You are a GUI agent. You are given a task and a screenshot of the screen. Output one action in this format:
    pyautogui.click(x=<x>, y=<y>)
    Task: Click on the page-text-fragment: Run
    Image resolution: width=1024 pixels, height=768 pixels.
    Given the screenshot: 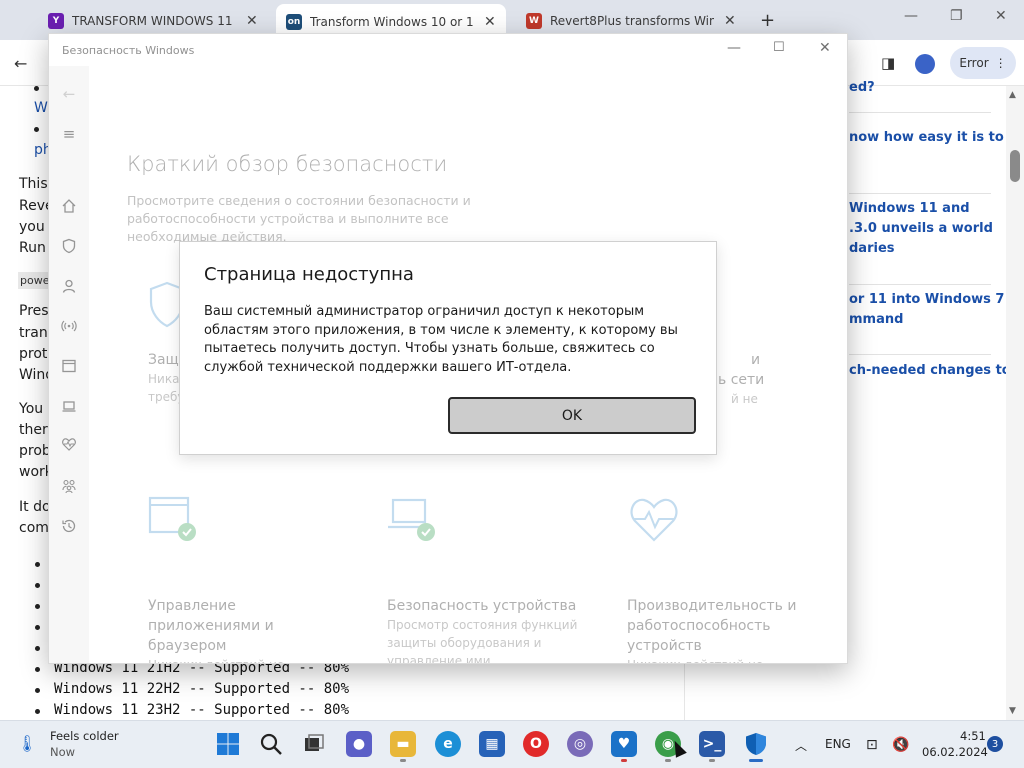 What is the action you would take?
    pyautogui.click(x=32, y=248)
    